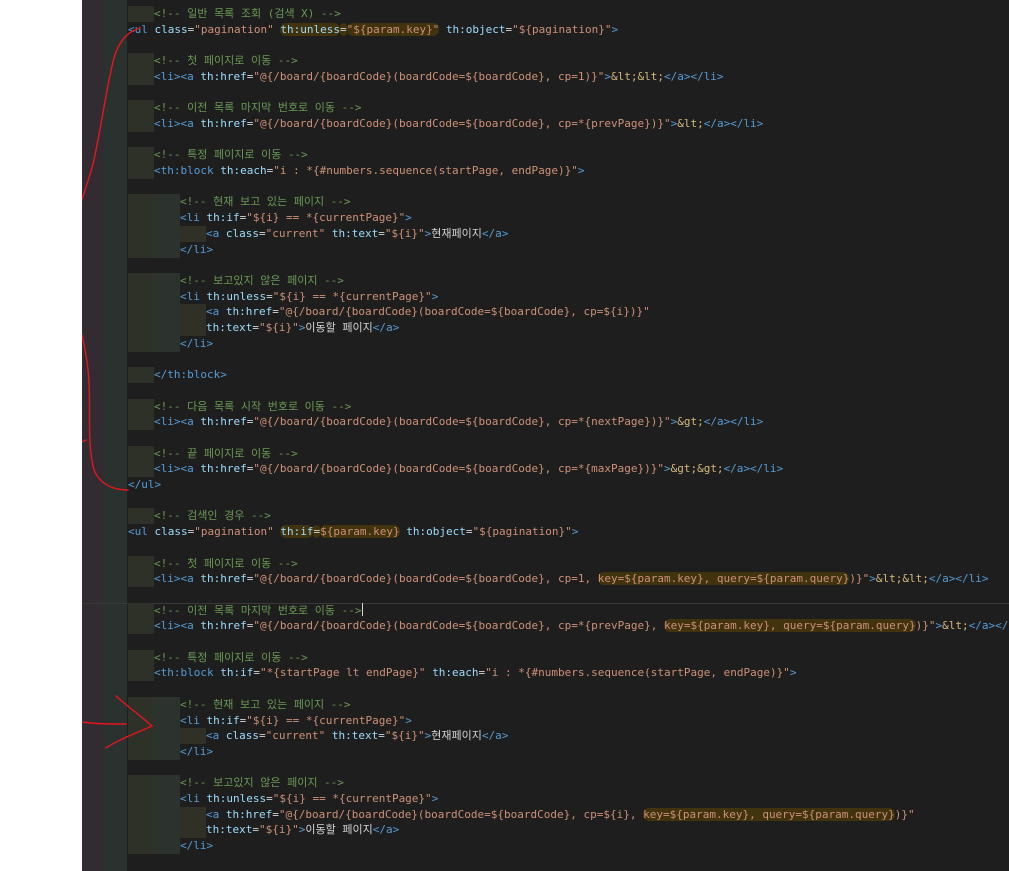 Image resolution: width=1009 pixels, height=871 pixels. I want to click on annotation-arrows, so click(118, 388).